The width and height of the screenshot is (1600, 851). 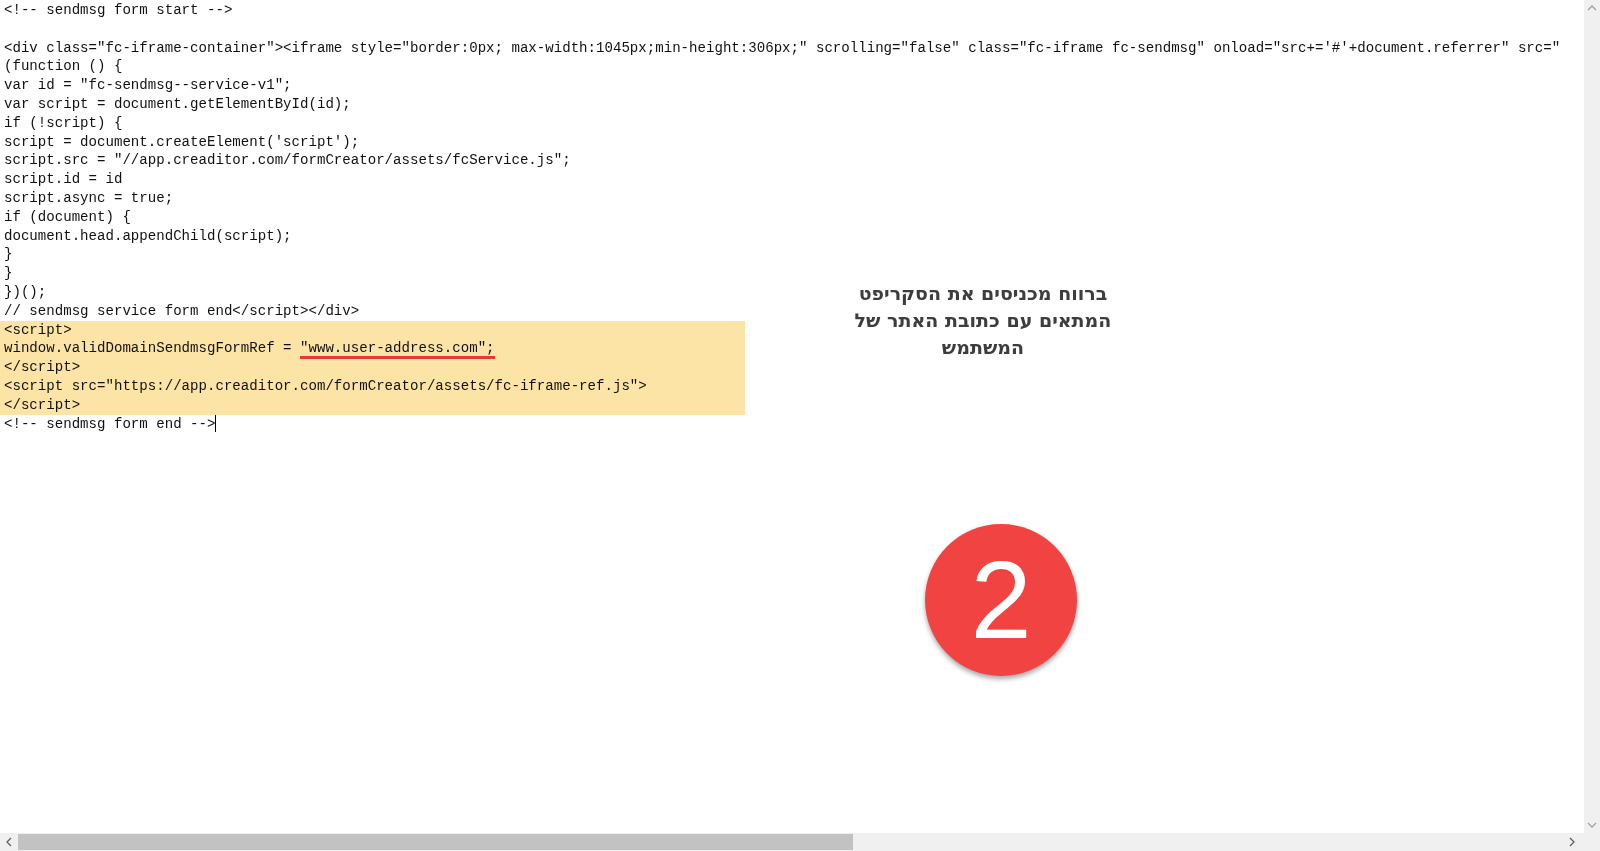 I want to click on code-line: <div class="fc-iframe-container"><iframe style="border:0px; max-width:1045px;min-height:306px;" scrolling="false" class="fc-iframe fc-sendmsg" onload="src+='#'+document.referrer" src=", so click(x=782, y=47).